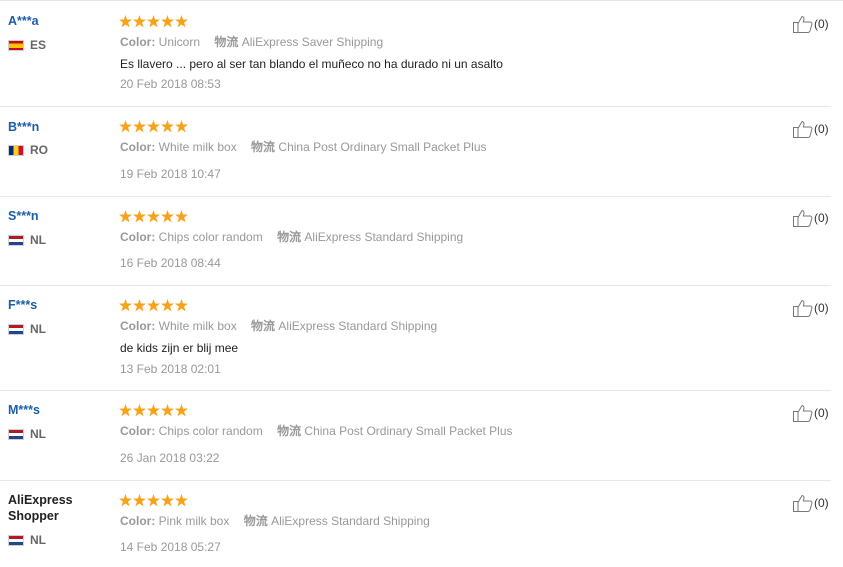 The width and height of the screenshot is (843, 567). Describe the element at coordinates (16, 150) in the screenshot. I see `flag-ro-icon` at that location.